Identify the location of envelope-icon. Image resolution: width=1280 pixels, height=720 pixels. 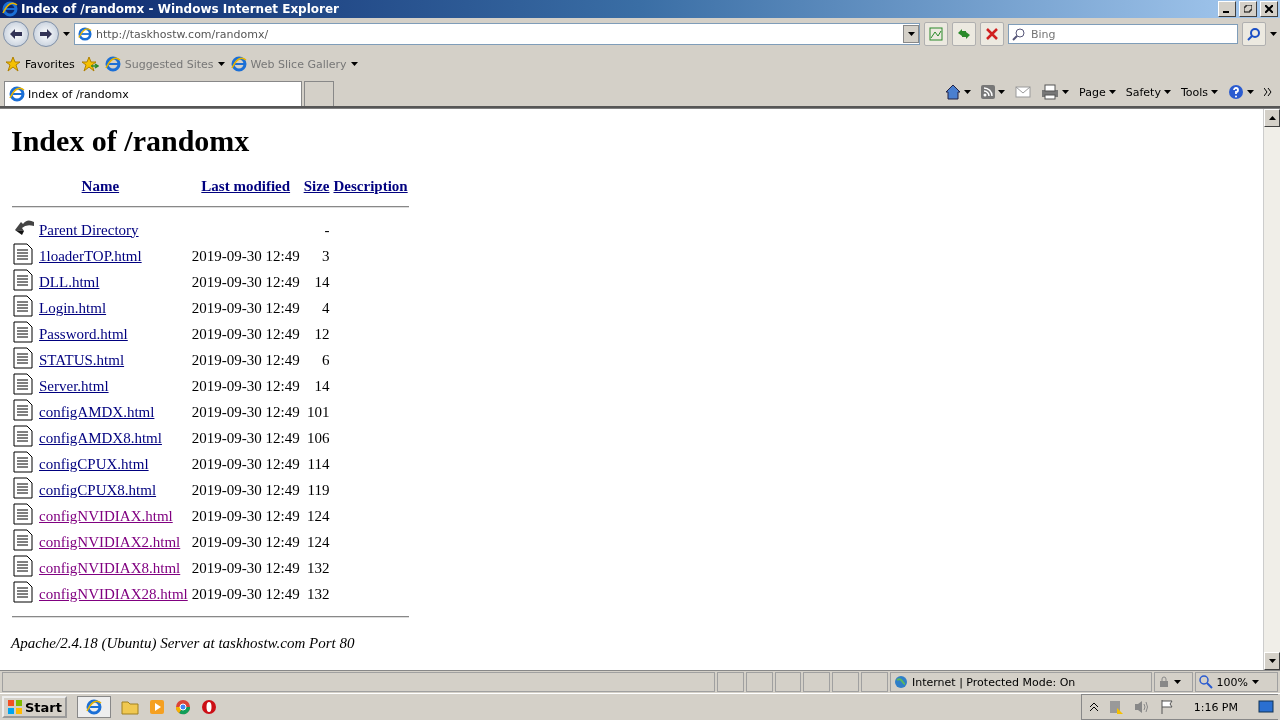
(1023, 92).